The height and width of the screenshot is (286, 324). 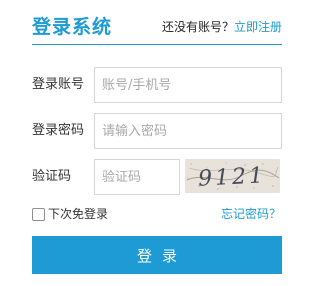 I want to click on captcha-text: 9121, so click(x=231, y=177).